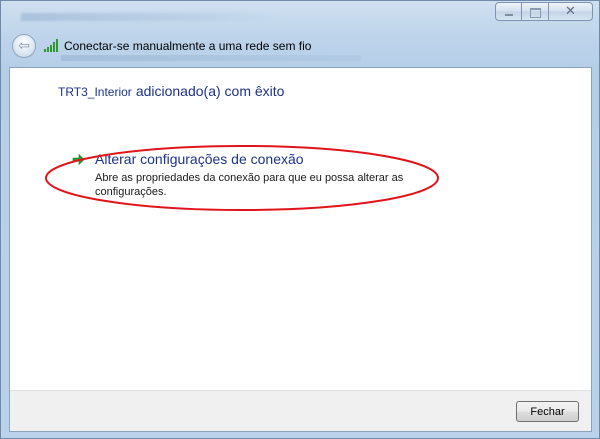 The width and height of the screenshot is (600, 439). What do you see at coordinates (95, 92) in the screenshot?
I see `network-name: TRT3_Interior` at bounding box center [95, 92].